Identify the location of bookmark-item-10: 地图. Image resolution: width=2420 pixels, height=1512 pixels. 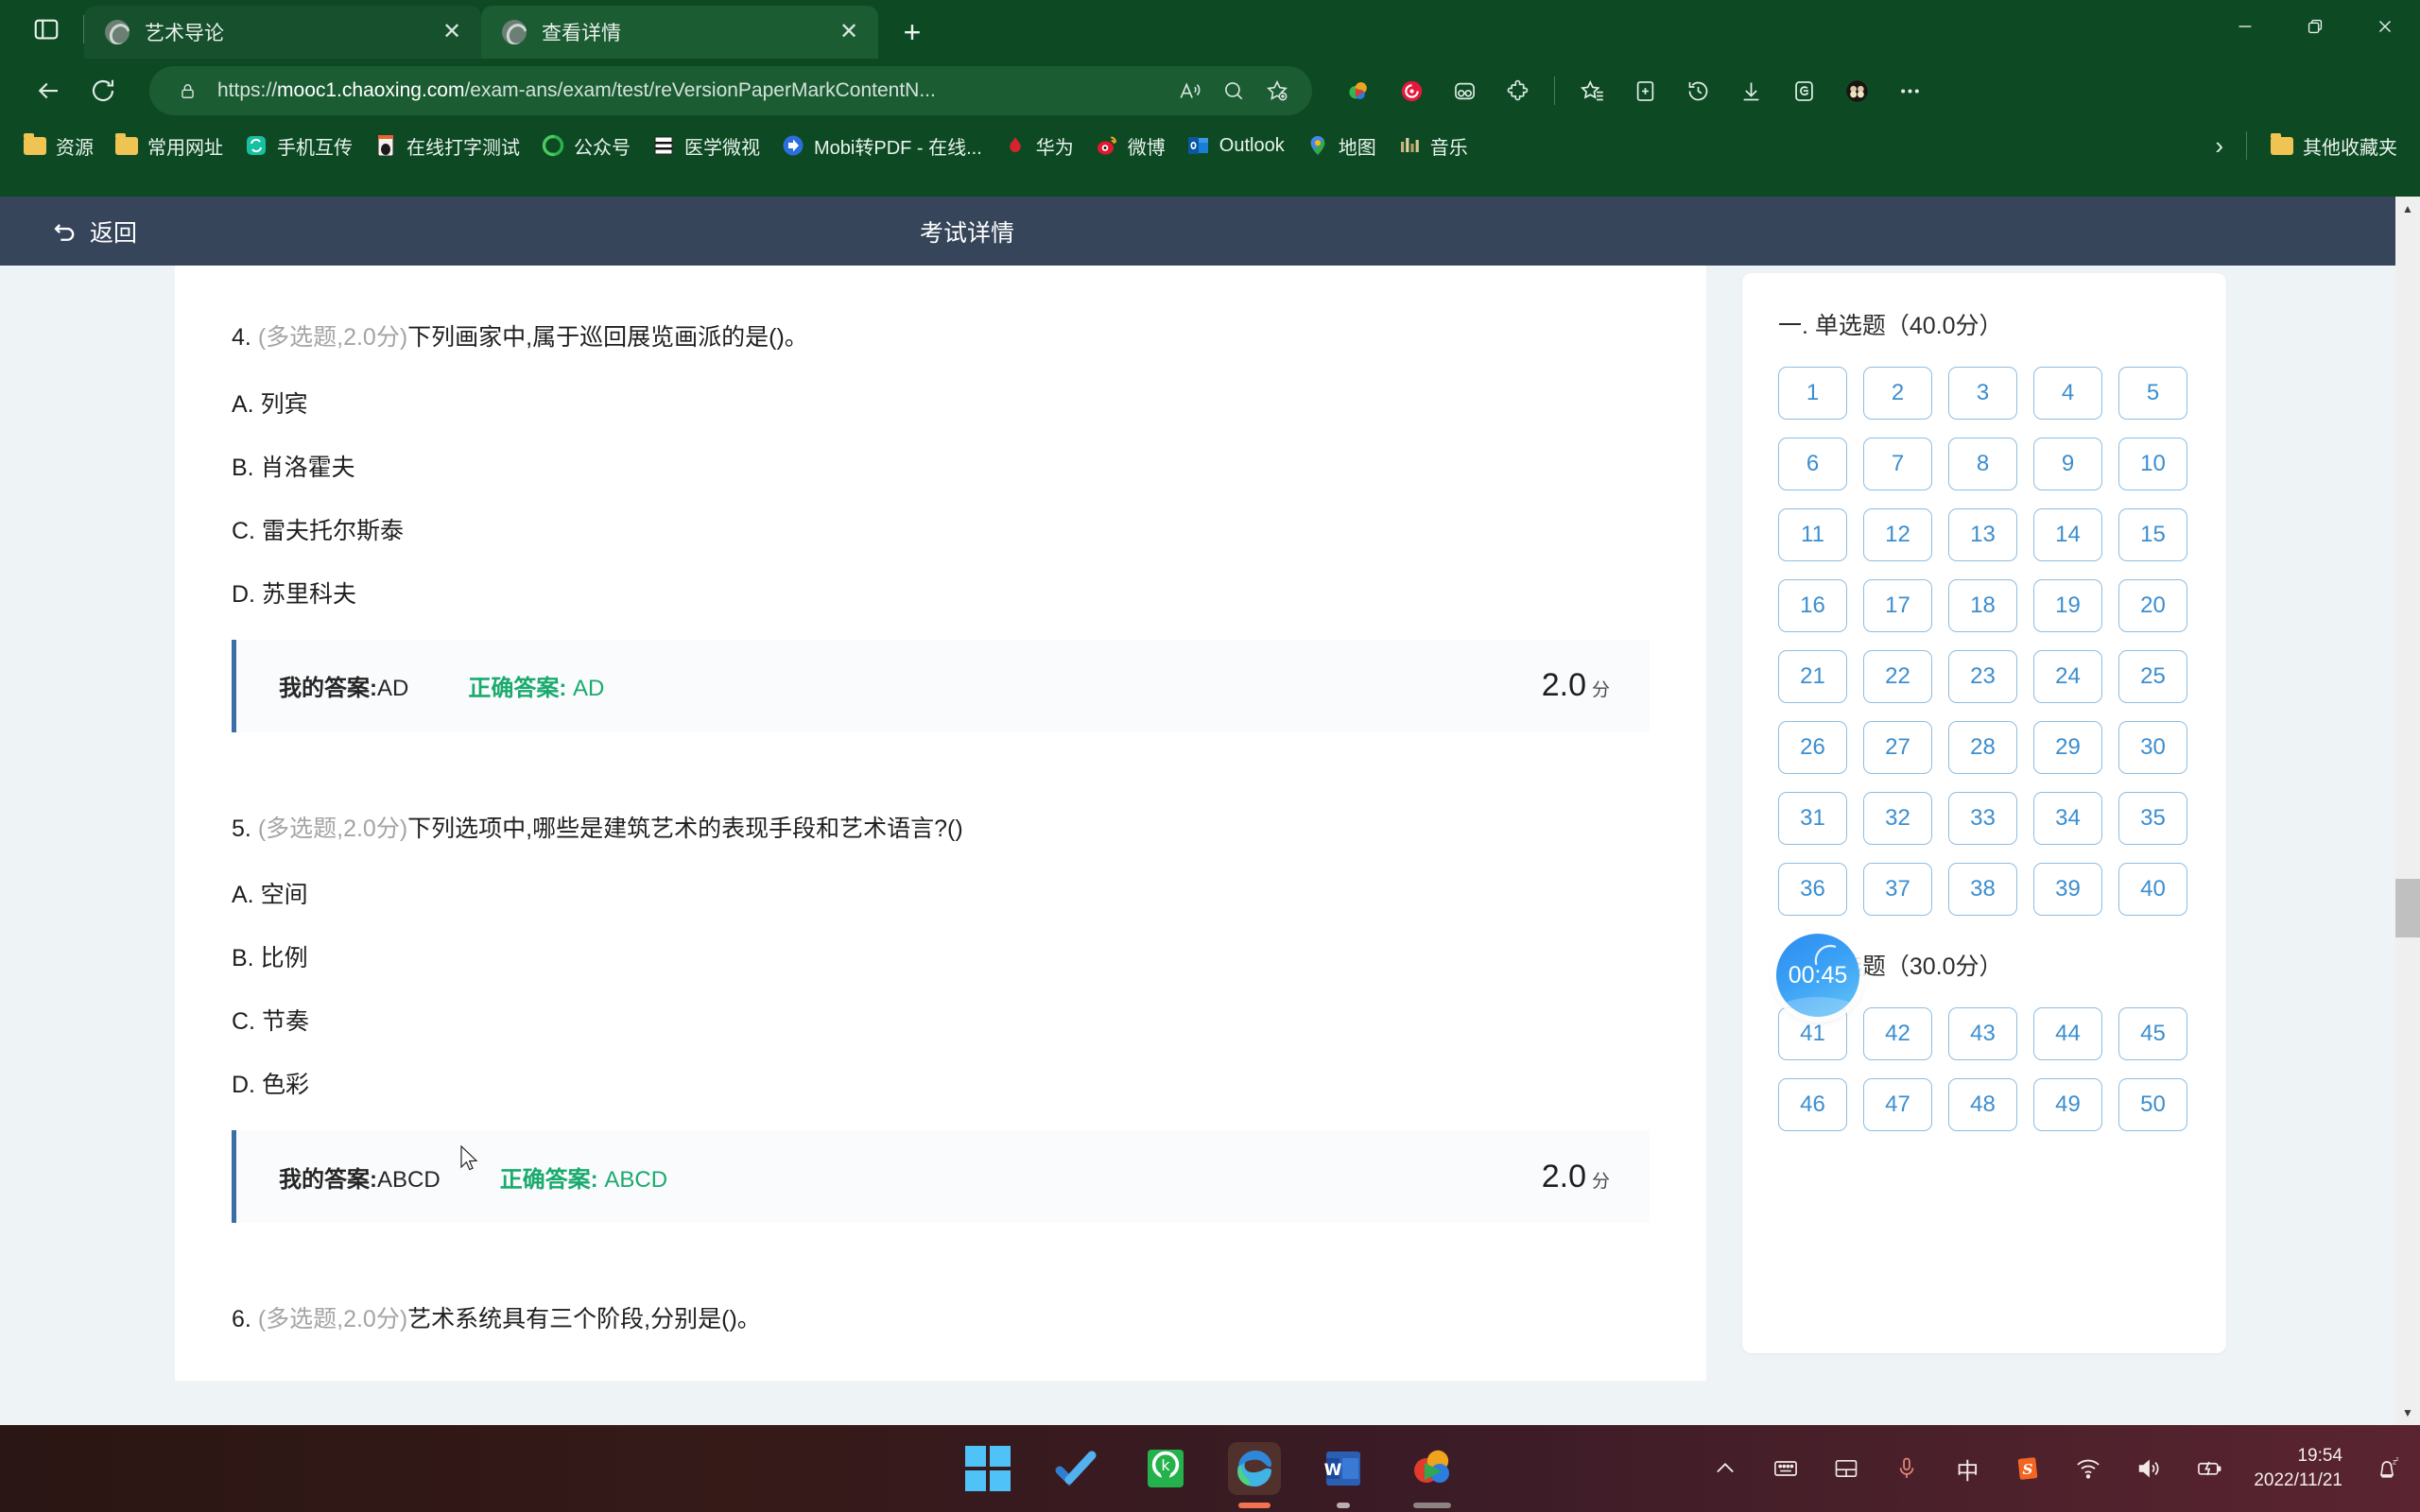
(1341, 146).